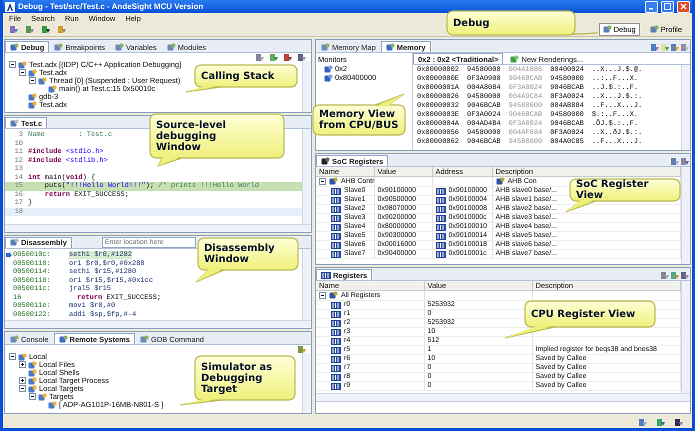 The width and height of the screenshot is (695, 431). I want to click on maximize-icon, so click(667, 6).